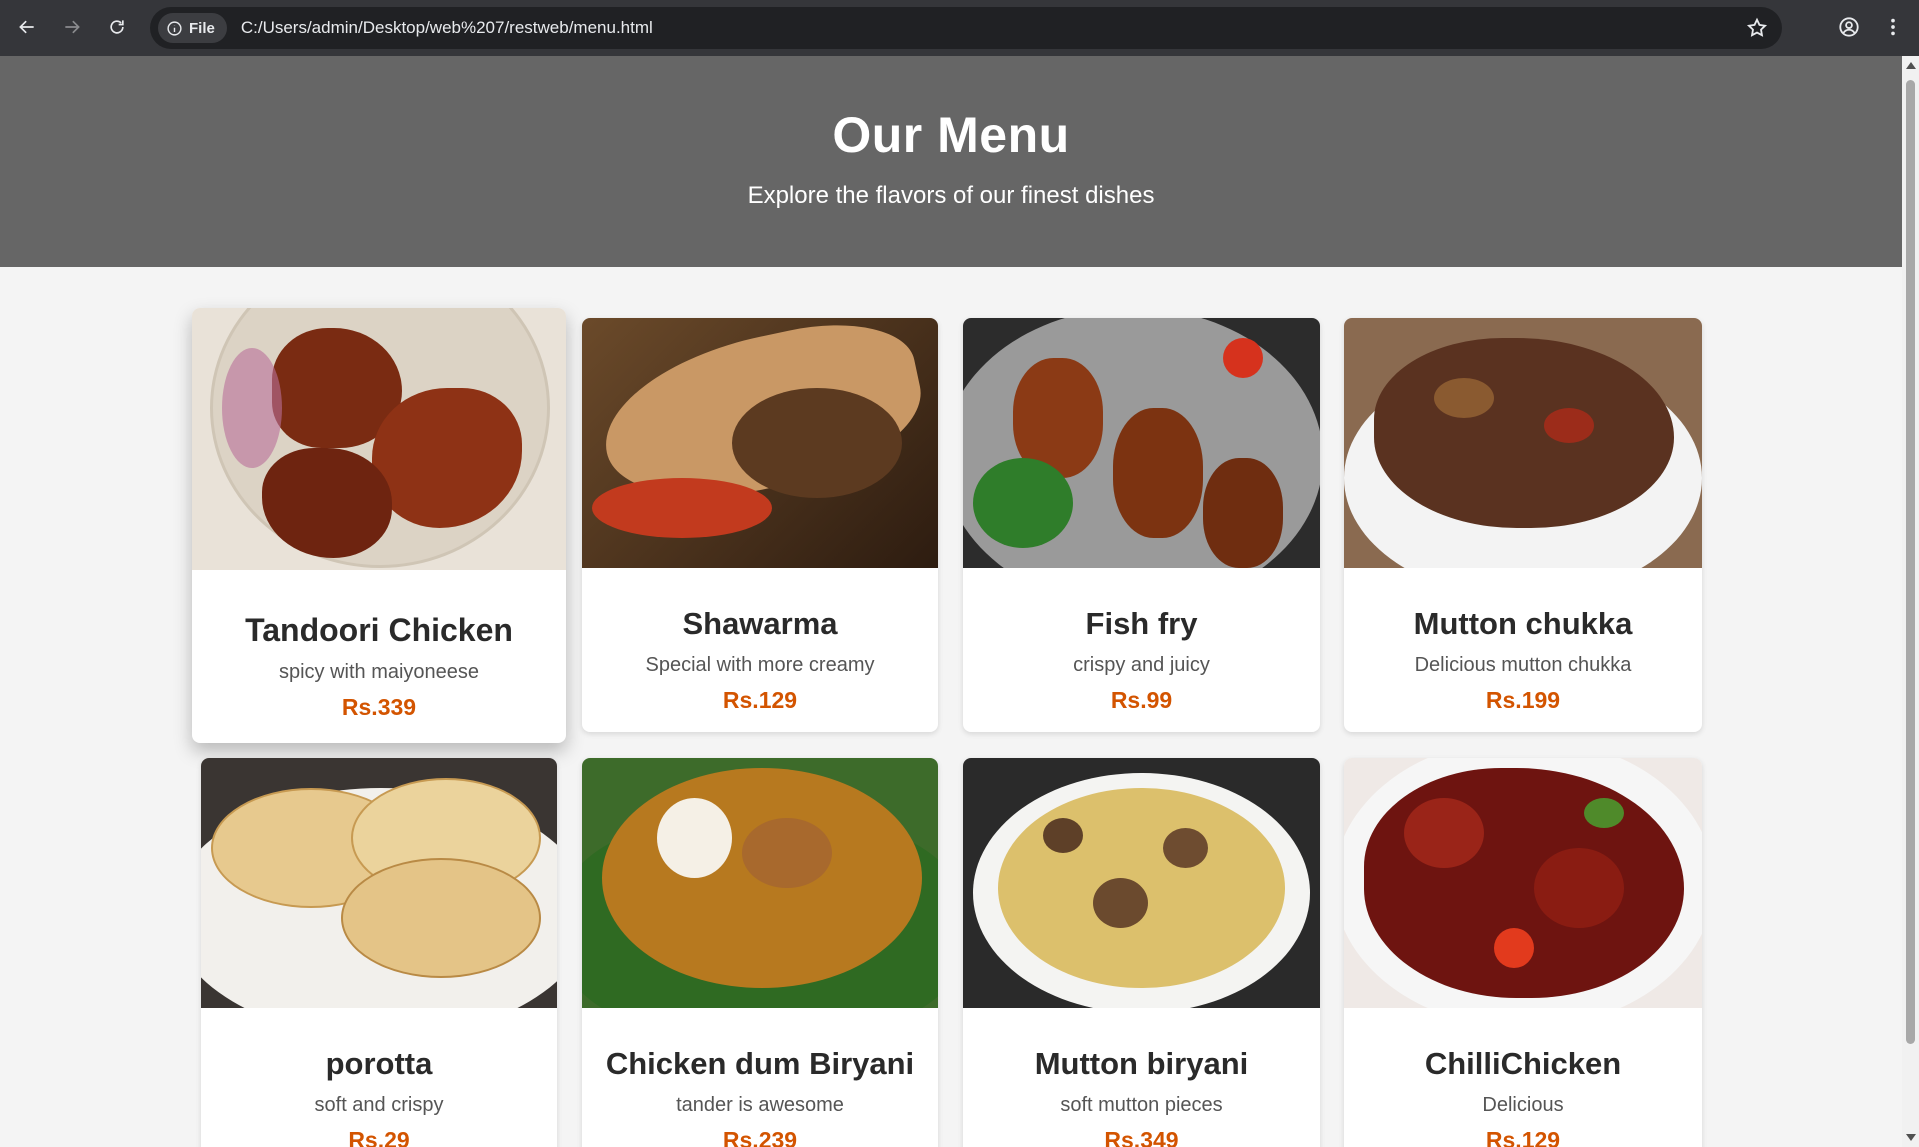  Describe the element at coordinates (117, 27) in the screenshot. I see `reload-icon` at that location.